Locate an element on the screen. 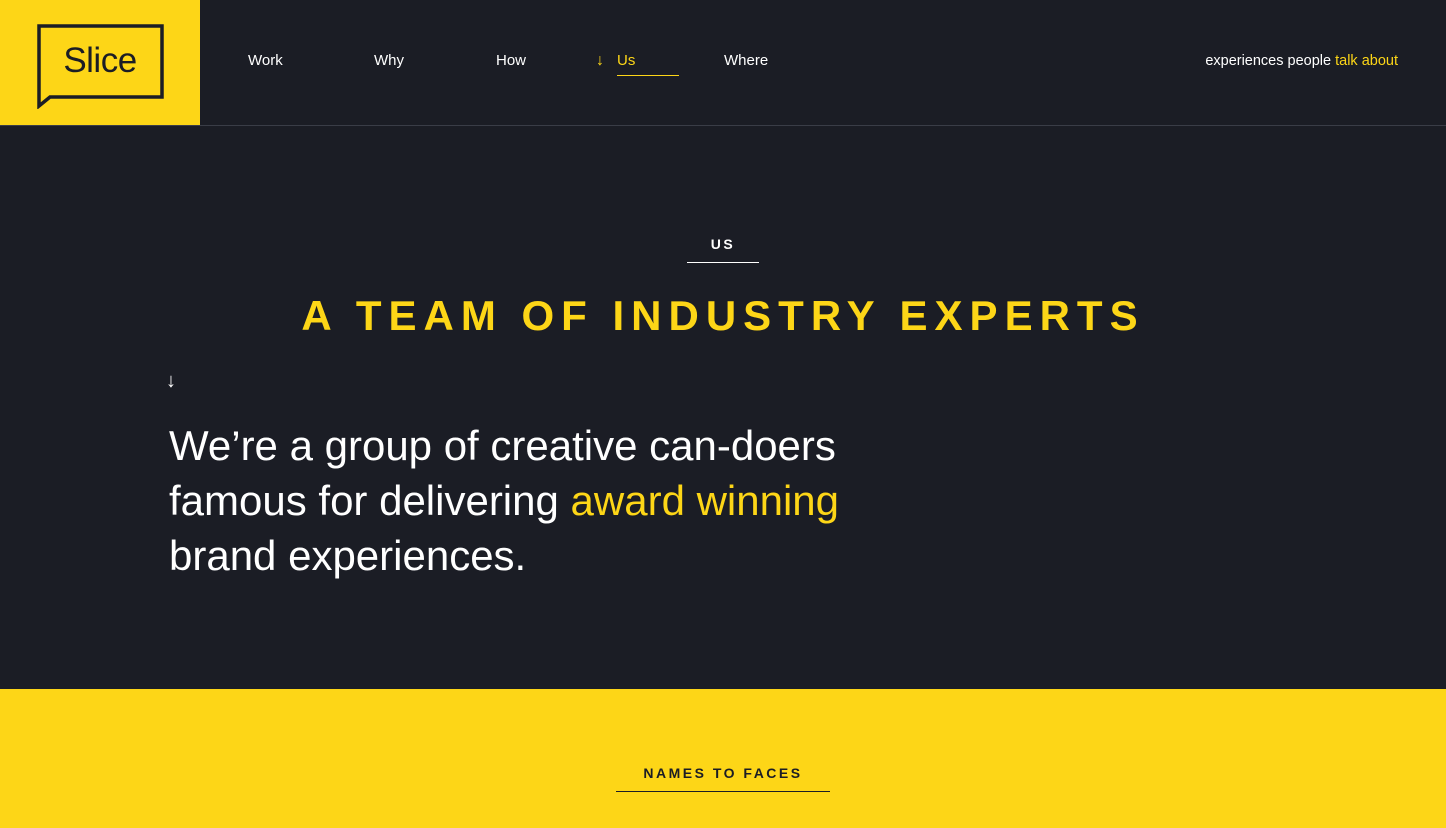 The width and height of the screenshot is (1446, 828). nav-active-underline is located at coordinates (648, 75).